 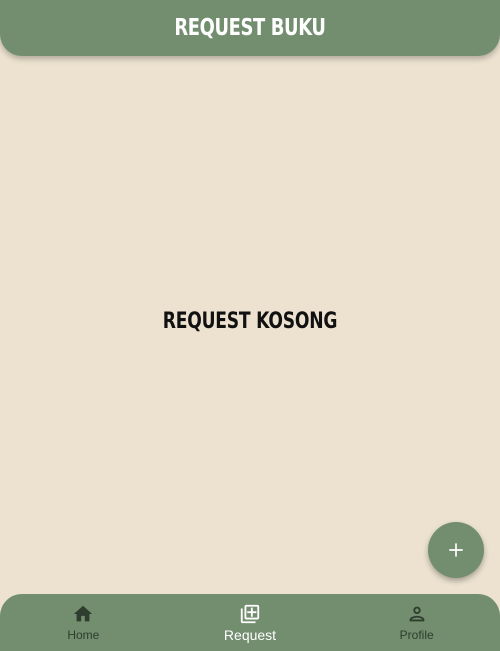 I want to click on plus-icon, so click(x=456, y=550).